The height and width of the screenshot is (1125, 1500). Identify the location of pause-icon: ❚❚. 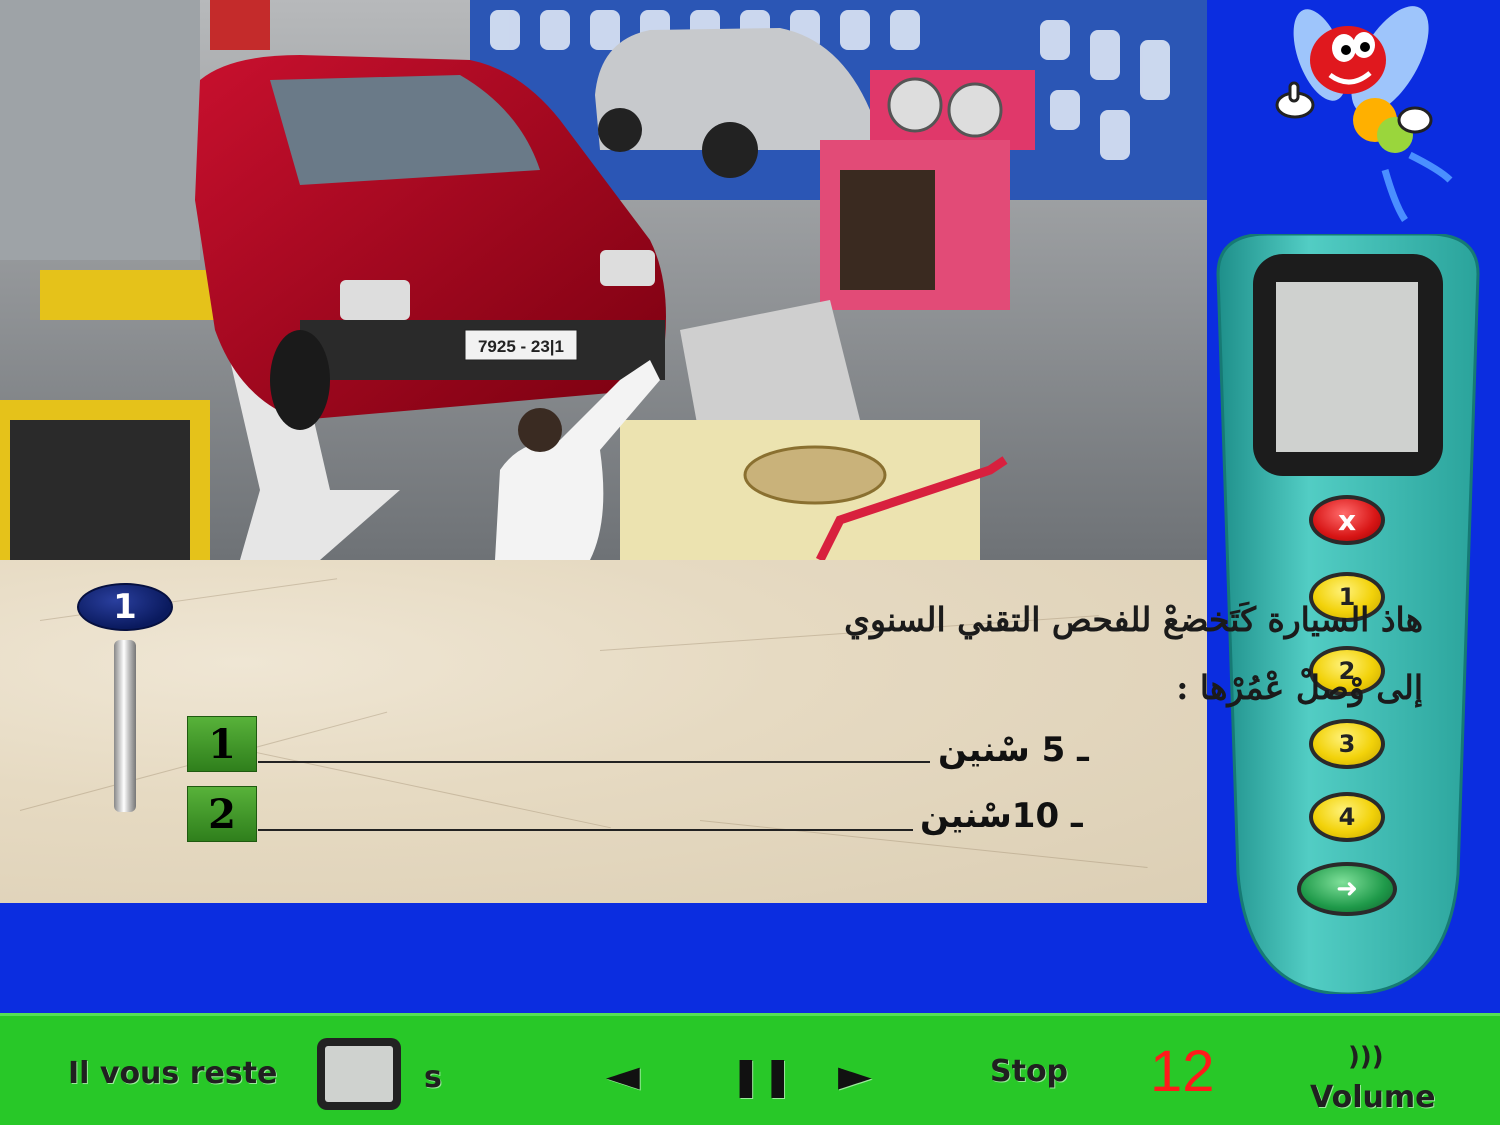
(762, 1076).